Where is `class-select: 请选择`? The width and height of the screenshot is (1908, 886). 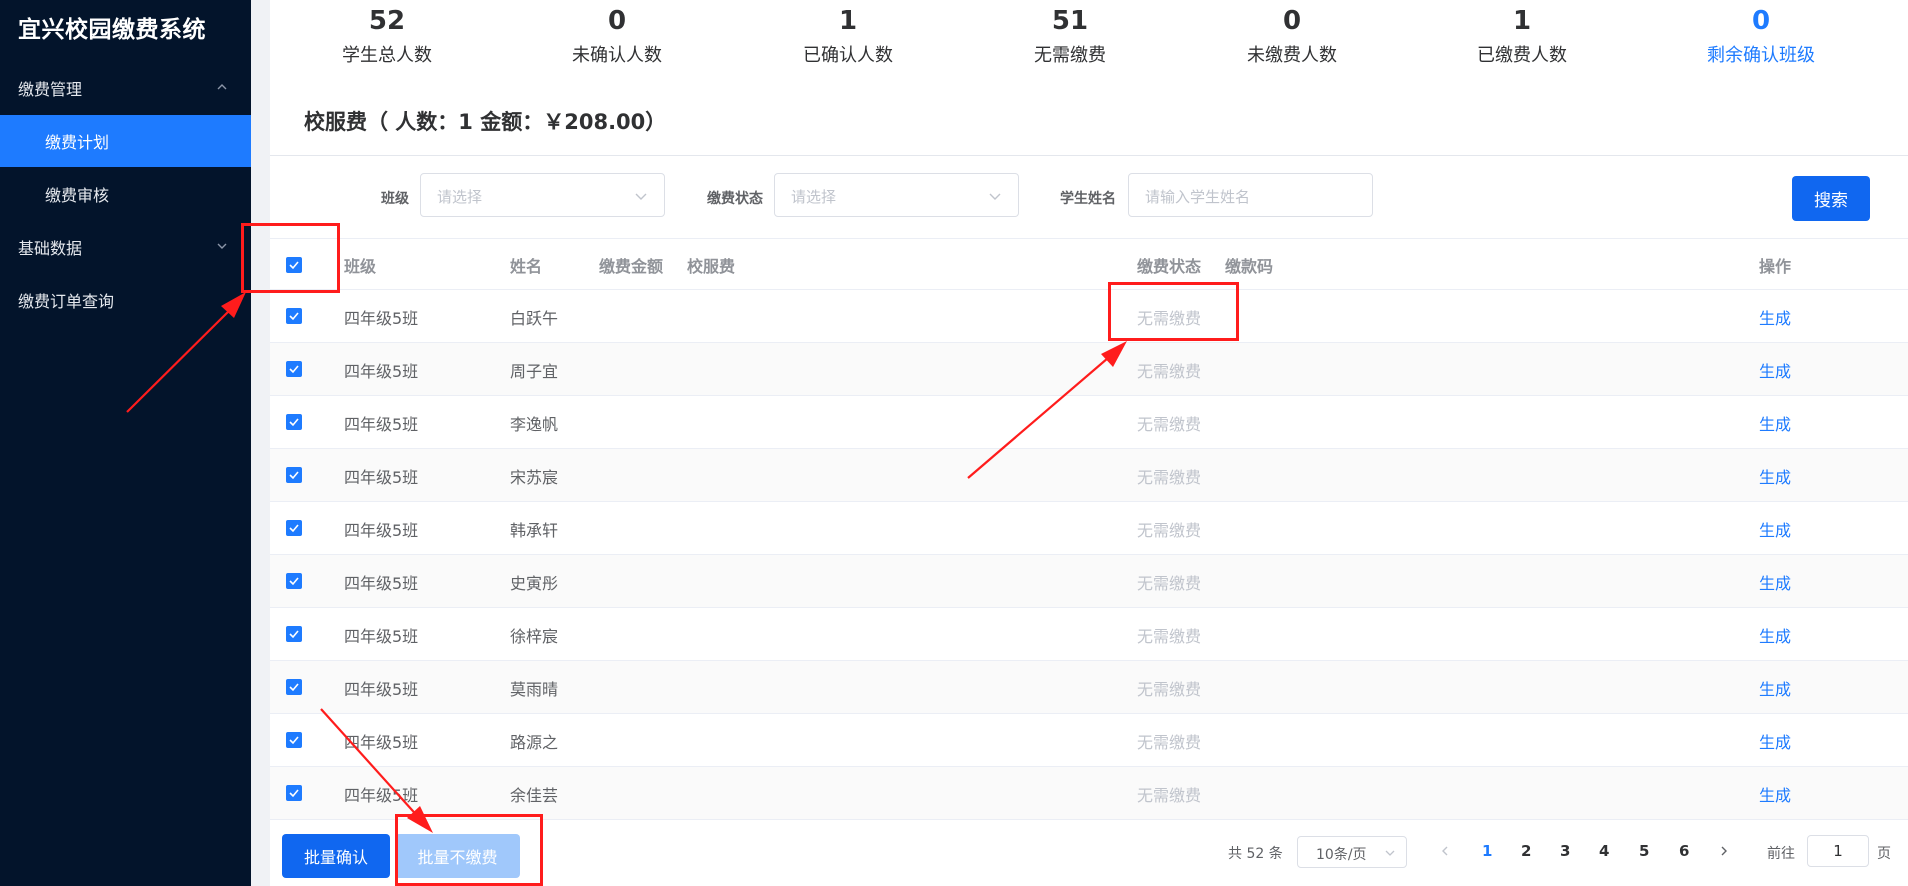 class-select: 请选择 is located at coordinates (542, 195).